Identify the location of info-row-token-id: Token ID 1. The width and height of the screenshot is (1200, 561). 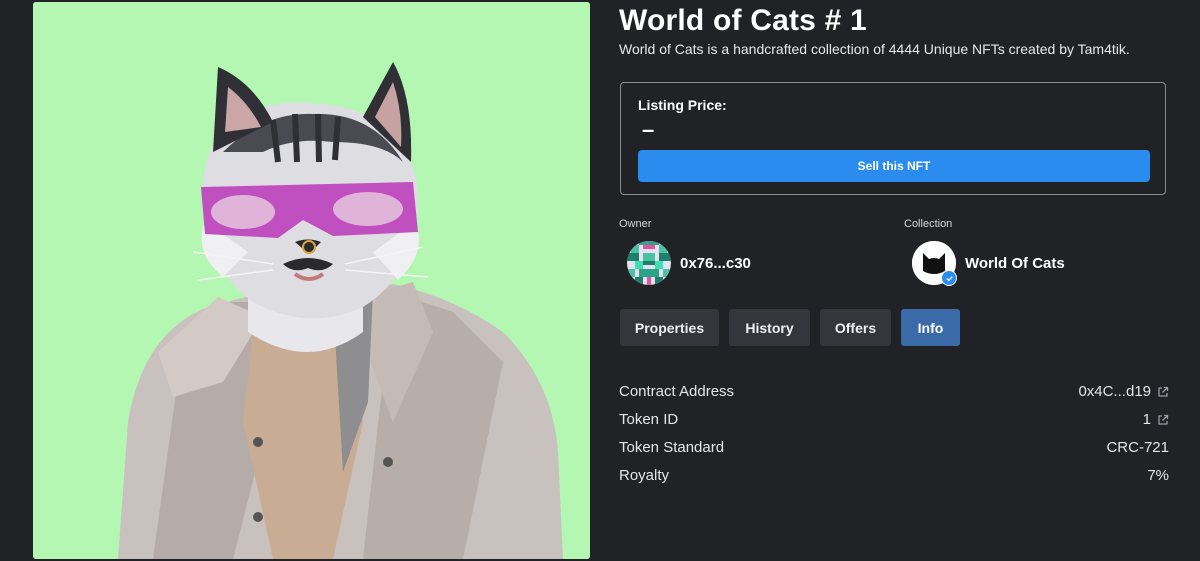
(894, 419).